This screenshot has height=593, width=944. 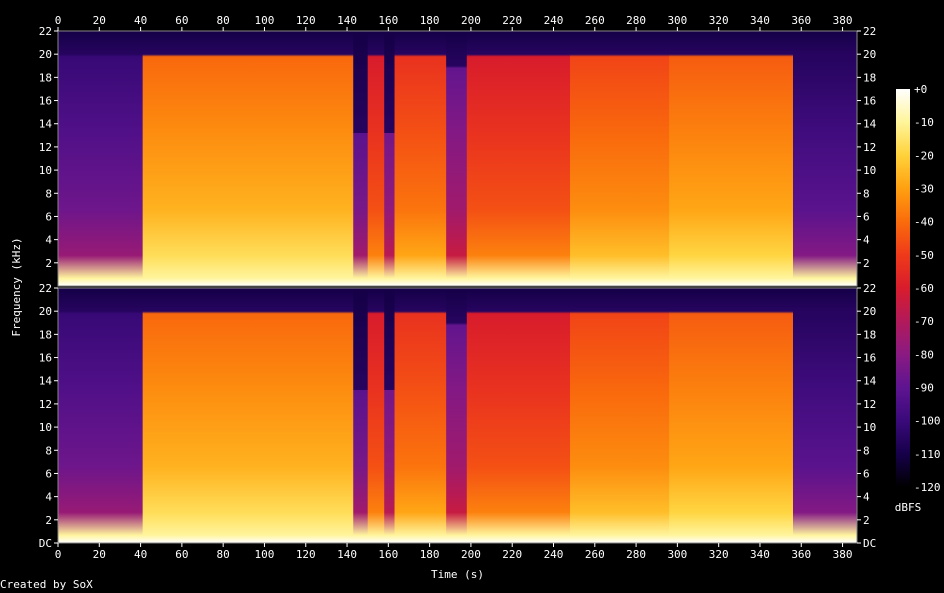 What do you see at coordinates (927, 454) in the screenshot?
I see `colorbar-tick-label: -110` at bounding box center [927, 454].